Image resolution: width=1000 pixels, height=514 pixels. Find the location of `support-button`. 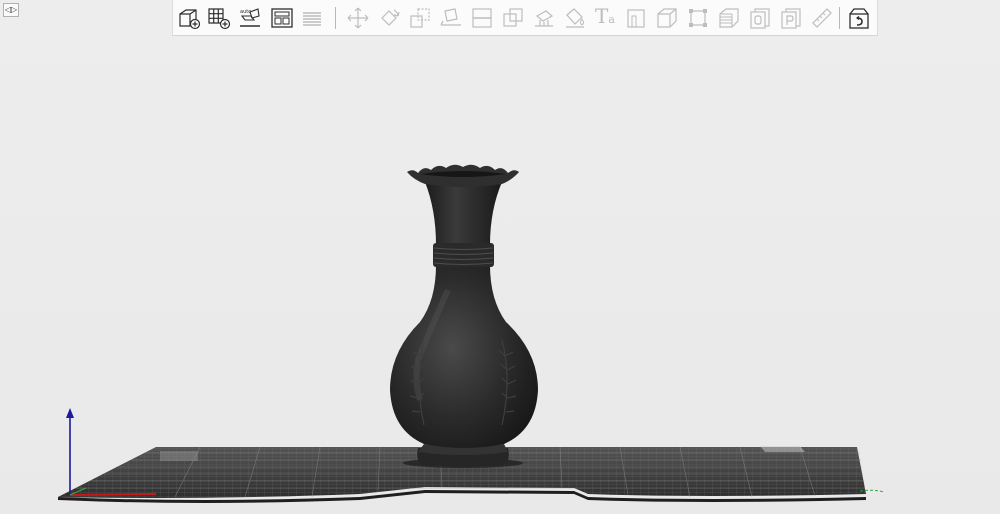

support-button is located at coordinates (544, 18).